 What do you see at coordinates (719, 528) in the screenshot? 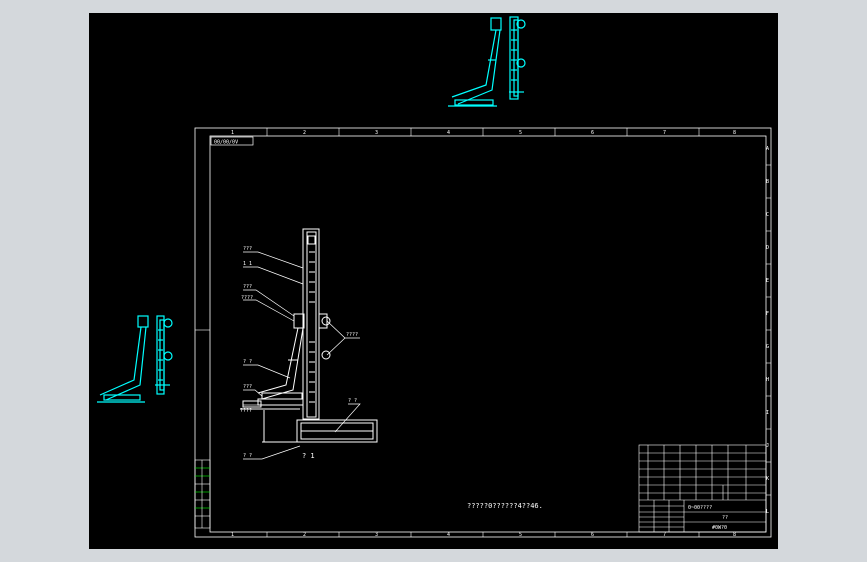
I see `company: #0W?0` at bounding box center [719, 528].